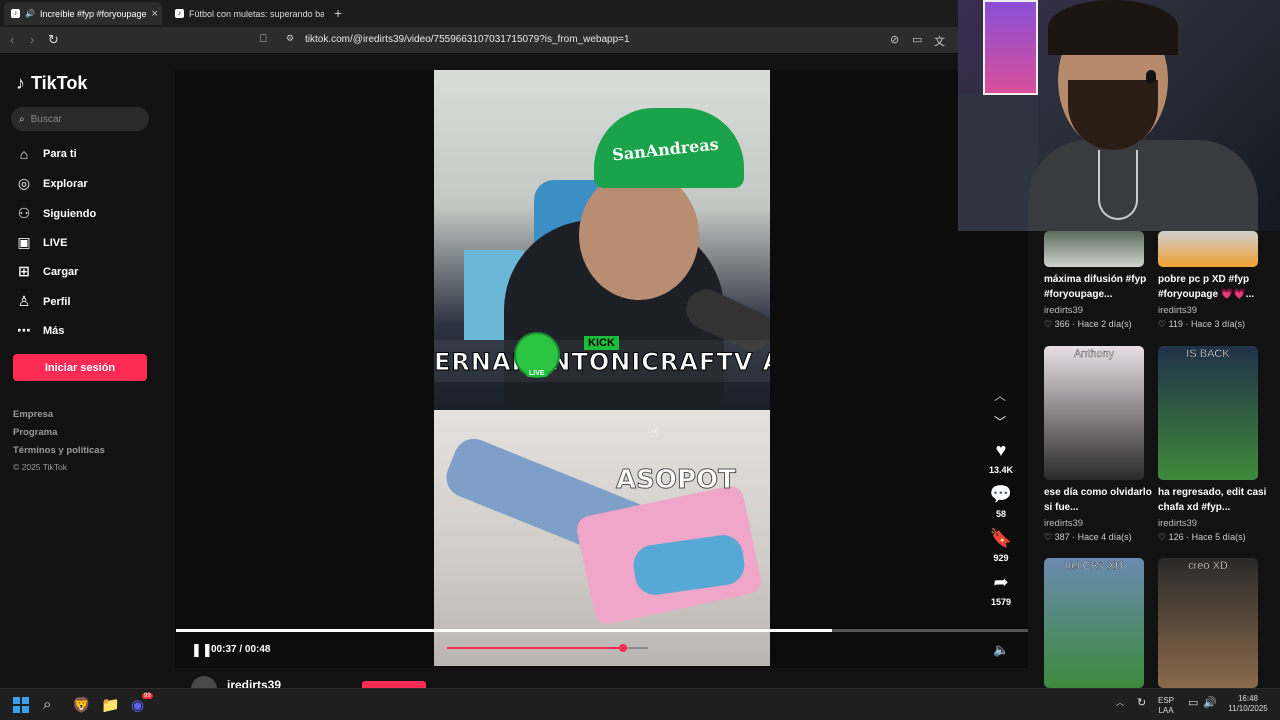 The image size is (1280, 720). Describe the element at coordinates (1248, 708) in the screenshot. I see `clock-date: 11/10/2025` at that location.